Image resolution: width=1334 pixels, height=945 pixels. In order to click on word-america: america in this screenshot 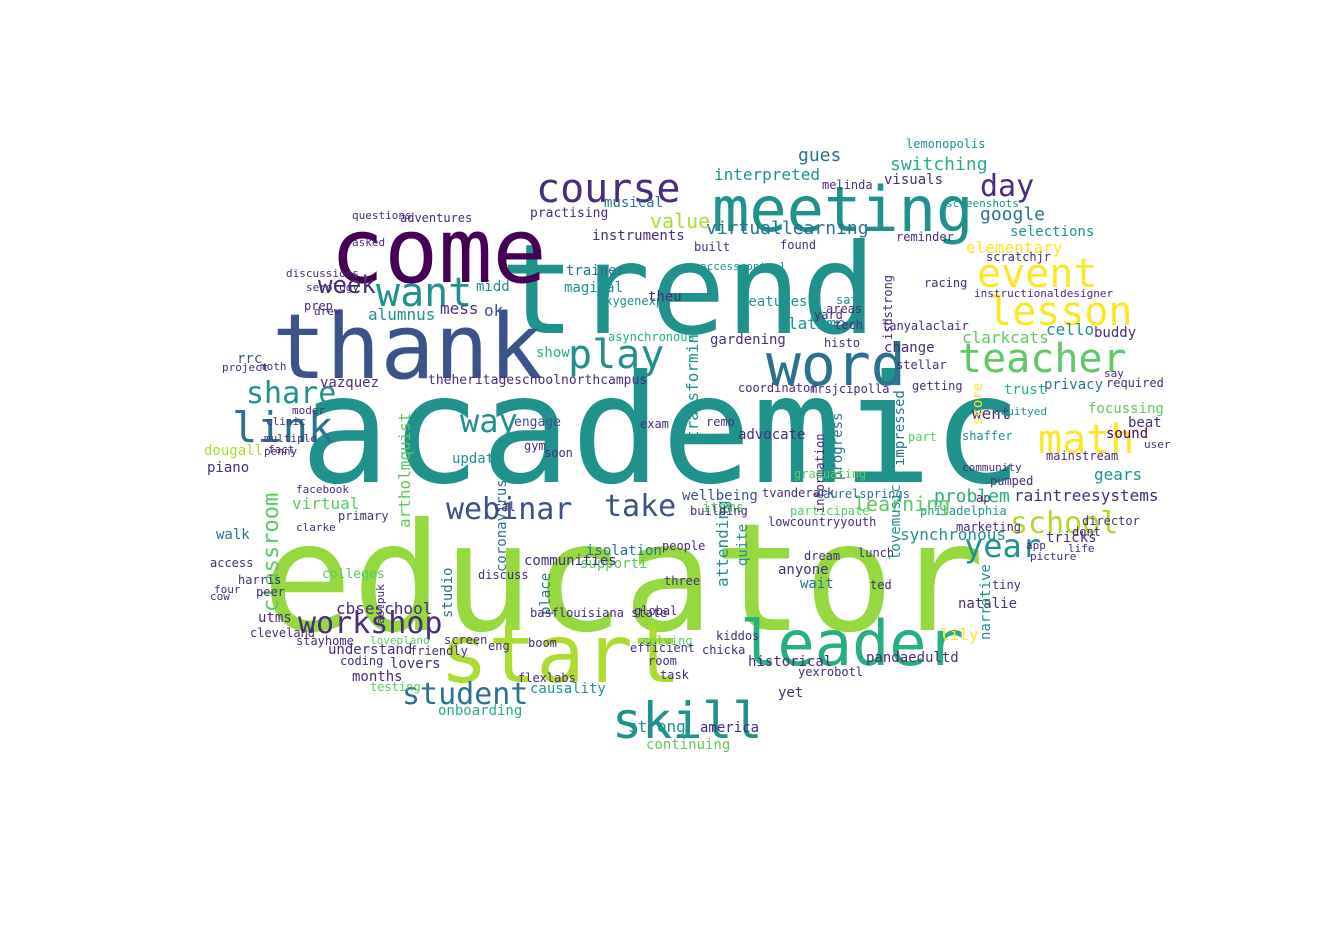, I will do `click(729, 728)`.